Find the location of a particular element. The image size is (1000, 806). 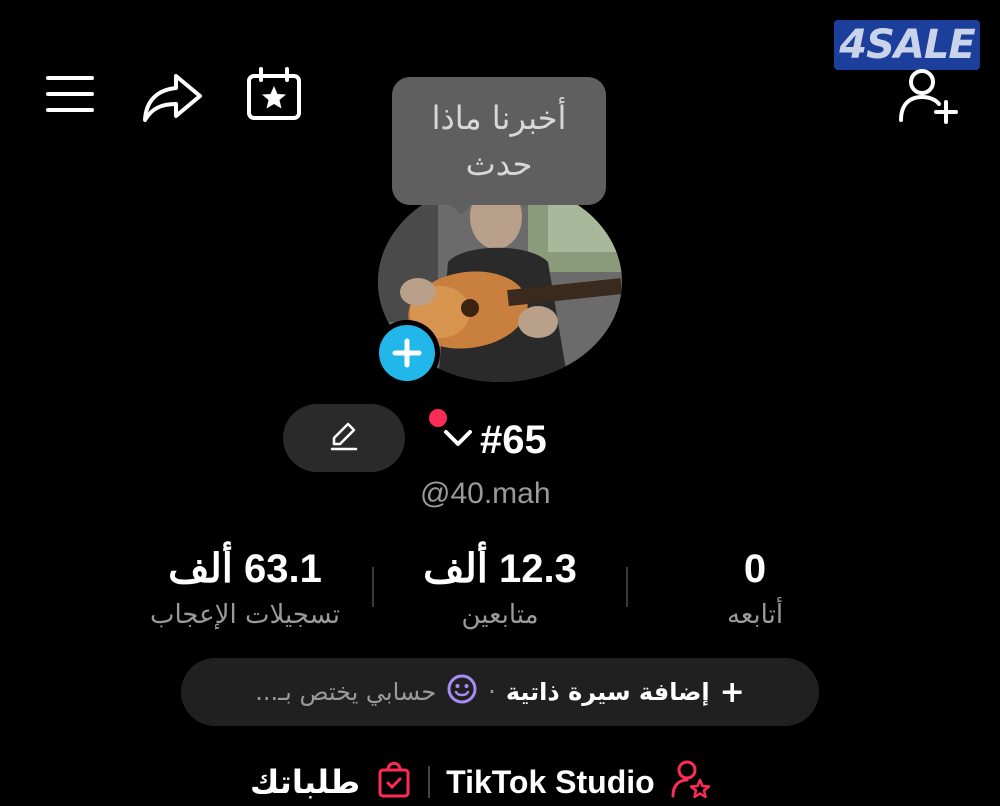

add-story-button is located at coordinates (407, 353).